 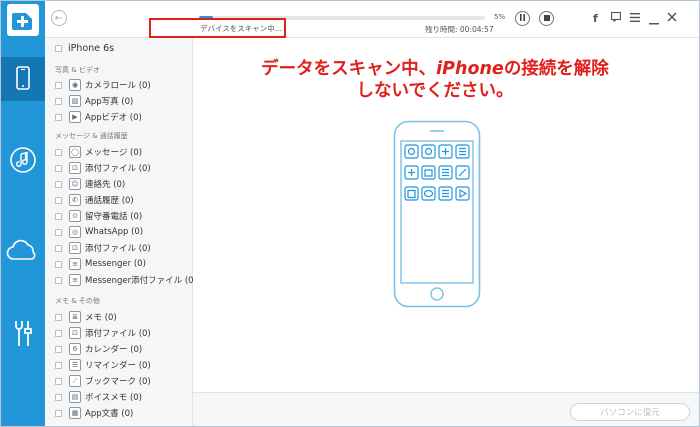 I want to click on warning-headline: データをスキャン中、iPhoneの接続を解除 しないでください。, so click(x=435, y=80).